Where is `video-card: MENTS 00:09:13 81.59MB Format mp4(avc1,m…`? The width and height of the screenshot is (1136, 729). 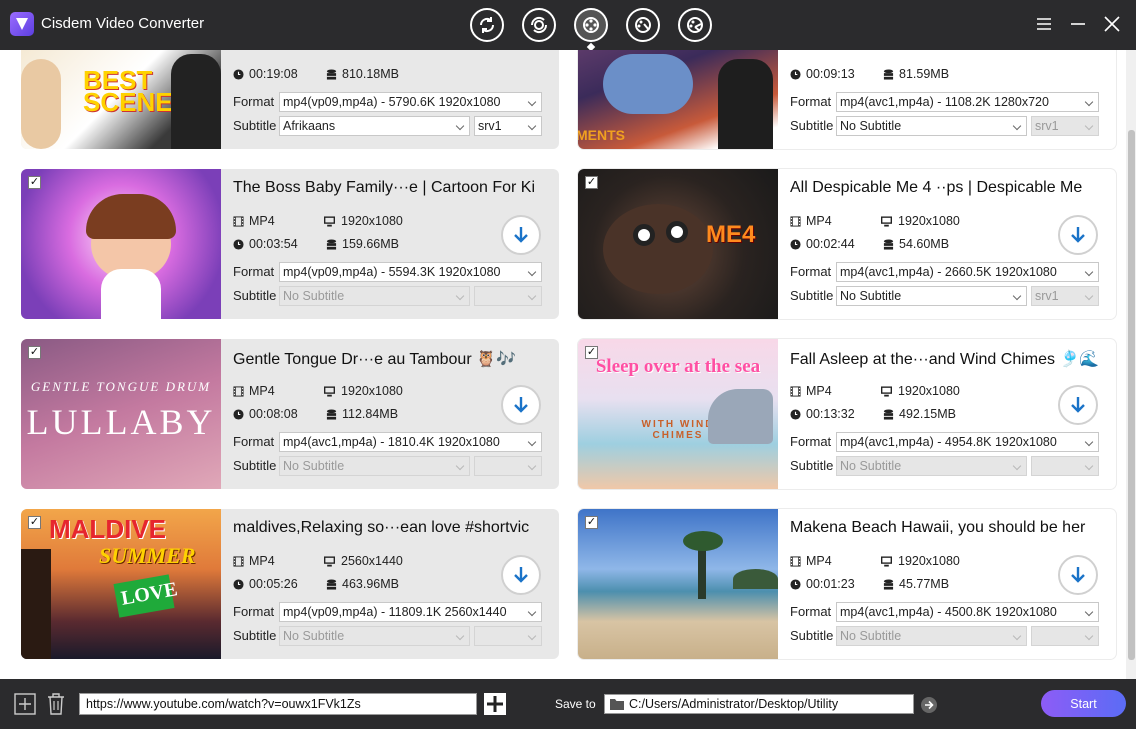 video-card: MENTS 00:09:13 81.59MB Format mp4(avc1,m… is located at coordinates (847, 99).